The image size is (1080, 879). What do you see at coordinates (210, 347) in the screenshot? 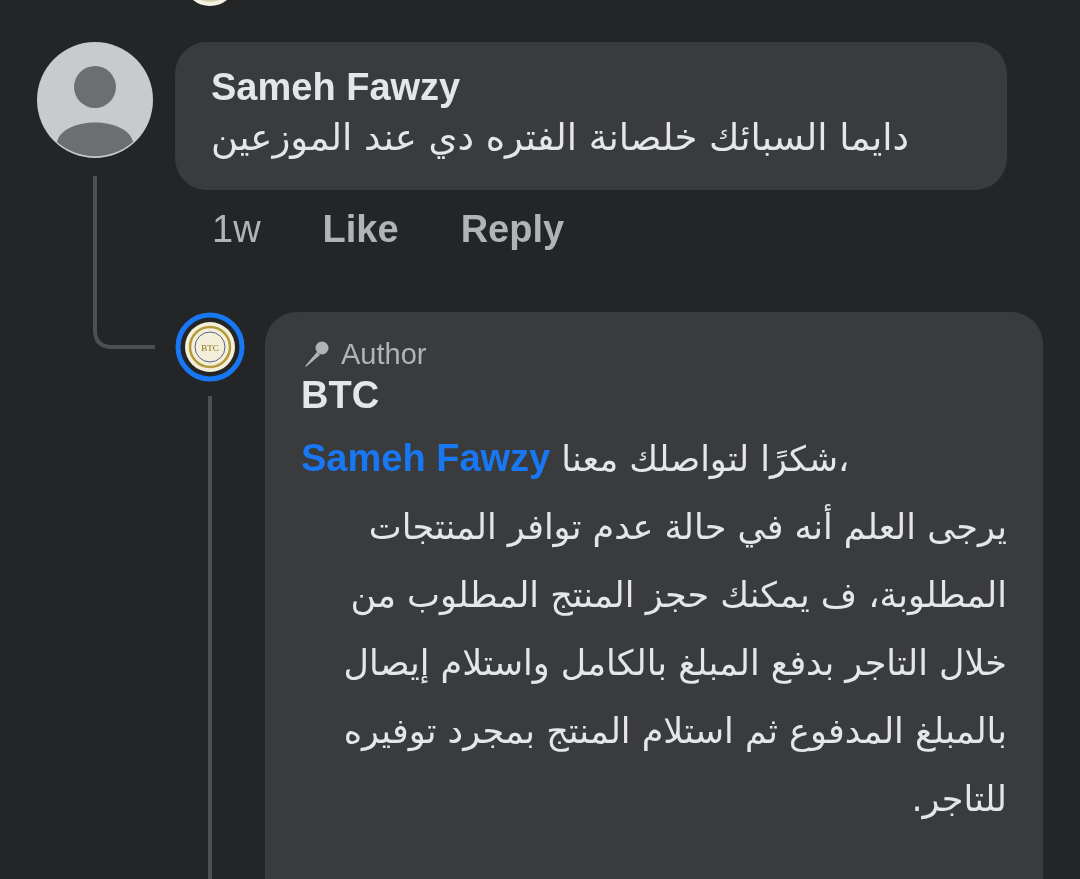
I see `avatar: BTC` at bounding box center [210, 347].